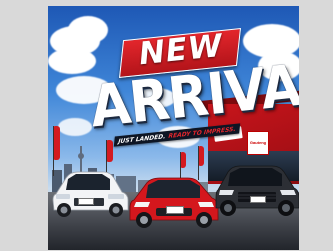 The image size is (333, 251). I want to click on white-suv-car, so click(90, 193).